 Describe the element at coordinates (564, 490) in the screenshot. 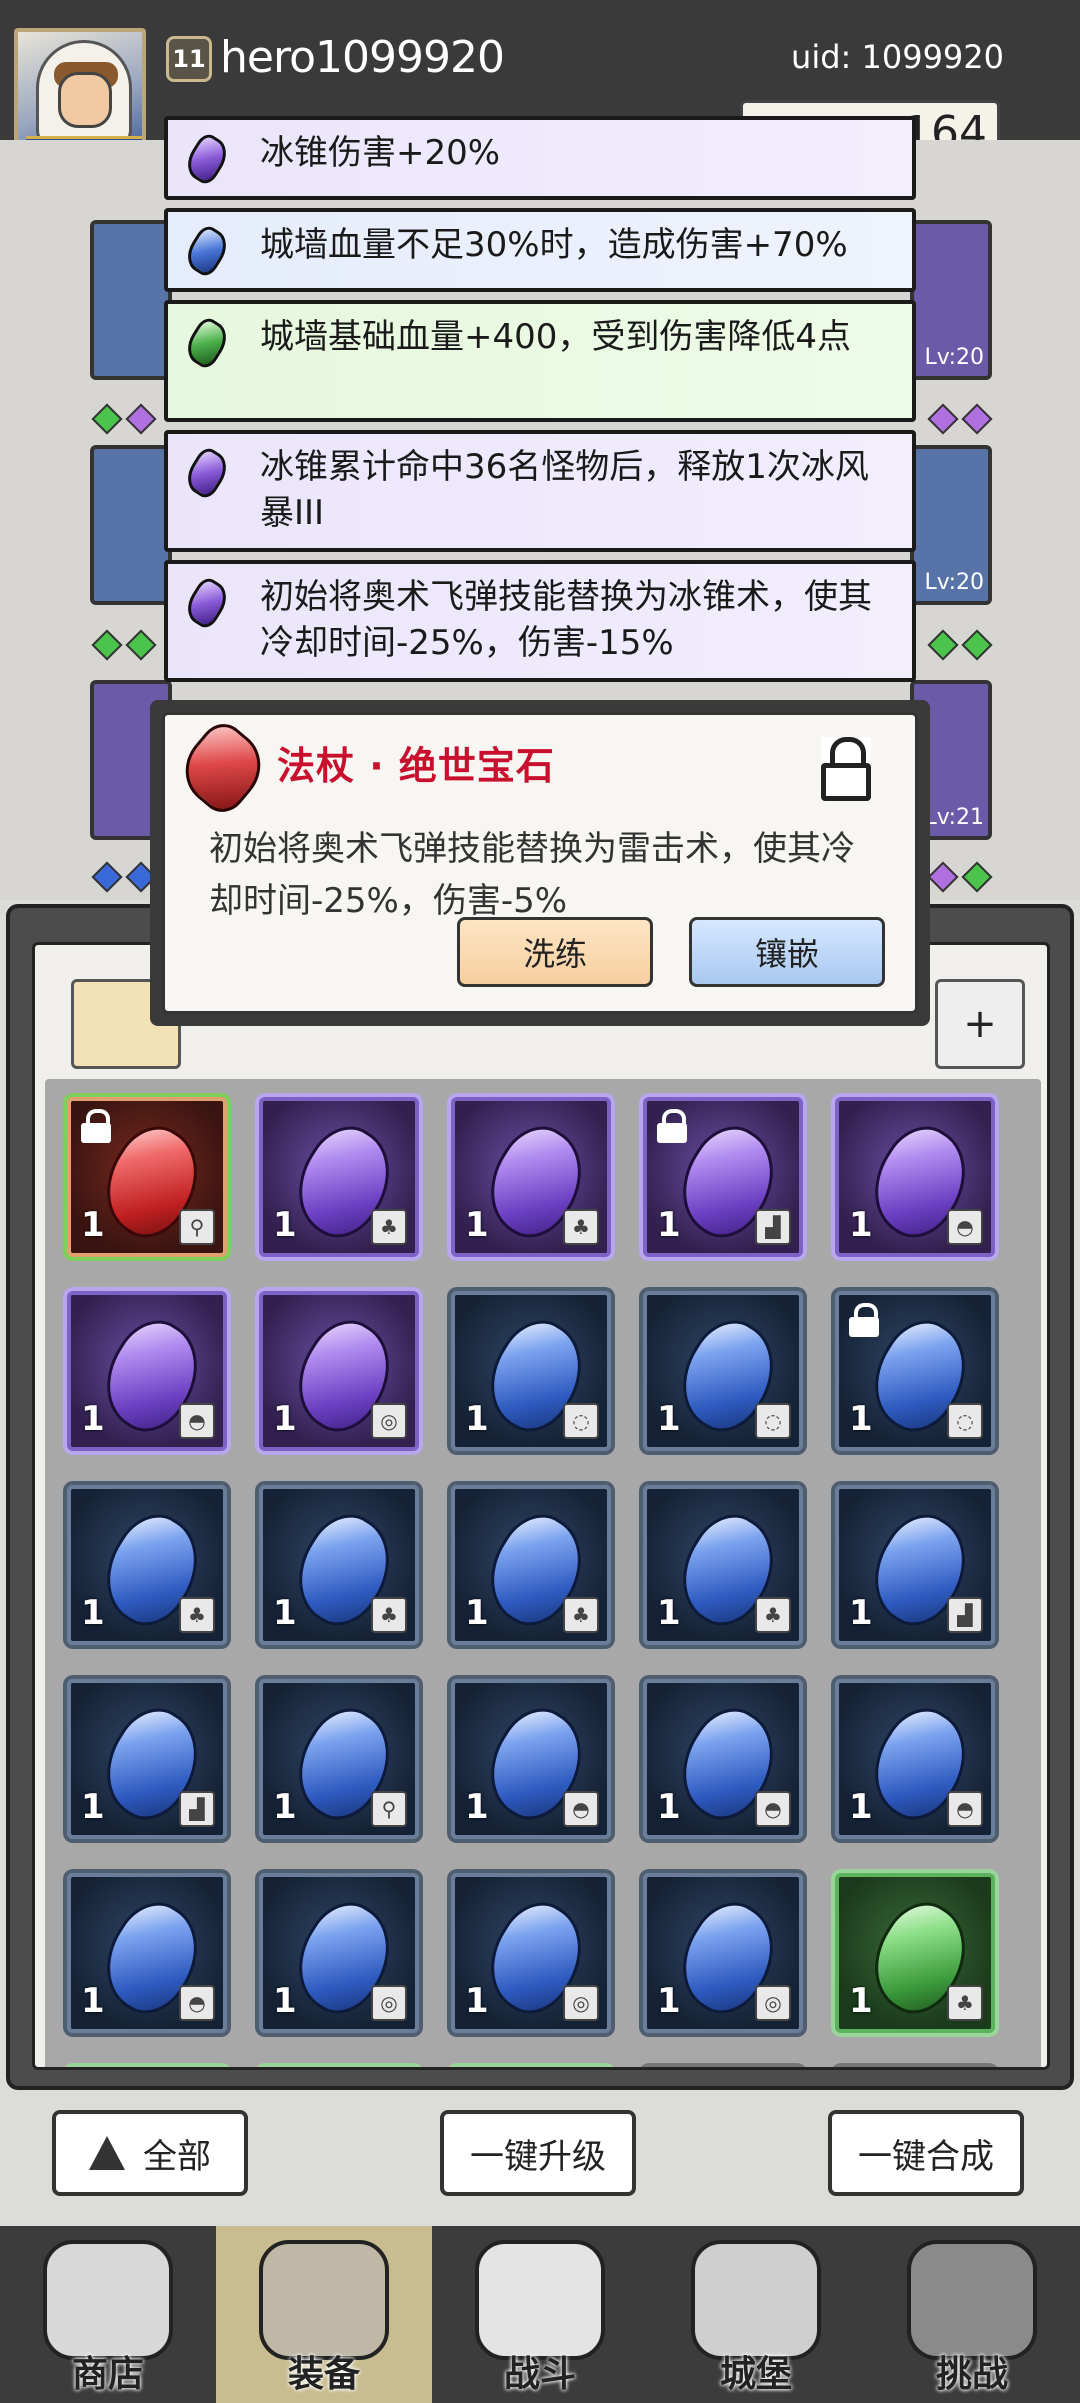

I see `effect-text: 冰锥累计命中36名怪物后，释放1次冰风暴III` at that location.